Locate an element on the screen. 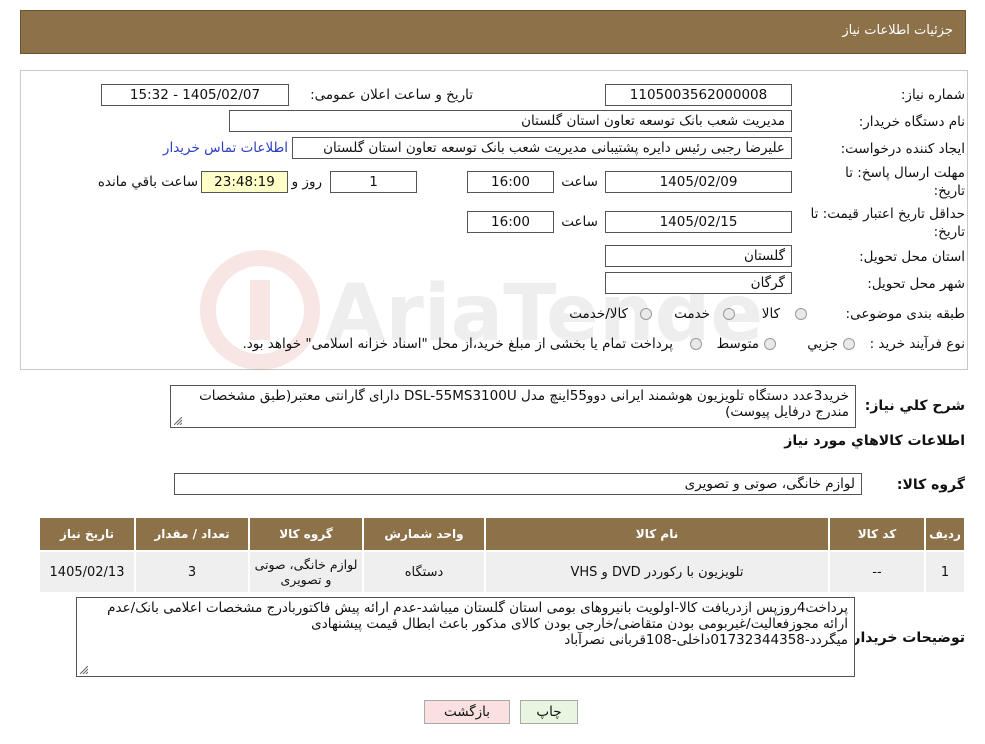  purchase-type-option-partial: جزیي is located at coordinates (822, 344).